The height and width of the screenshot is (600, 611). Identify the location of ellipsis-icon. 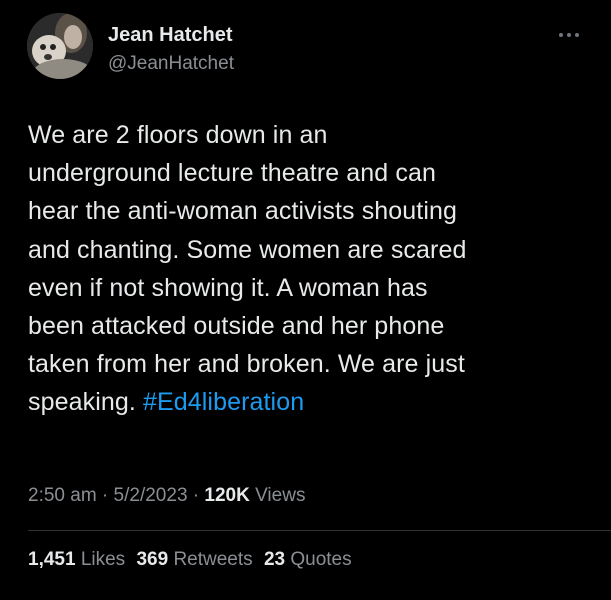
(569, 35).